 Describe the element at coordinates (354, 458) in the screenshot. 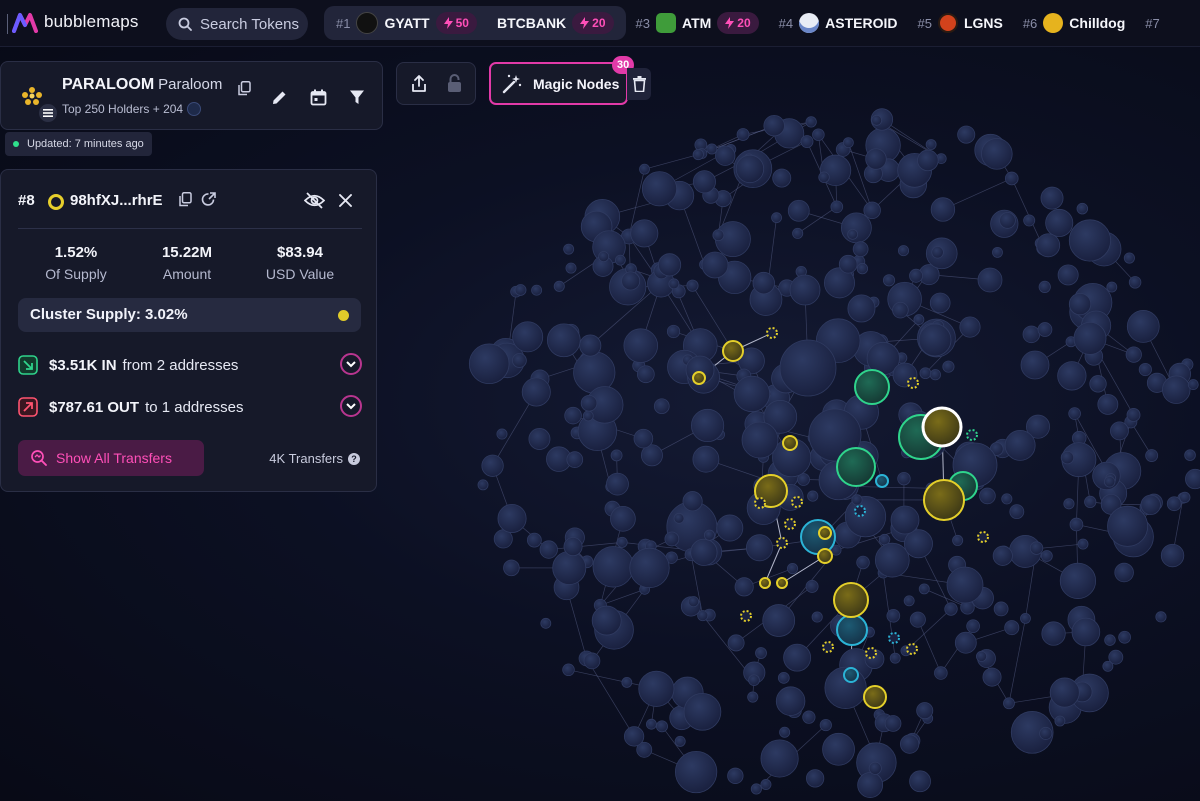

I see `help-icon: ?` at that location.